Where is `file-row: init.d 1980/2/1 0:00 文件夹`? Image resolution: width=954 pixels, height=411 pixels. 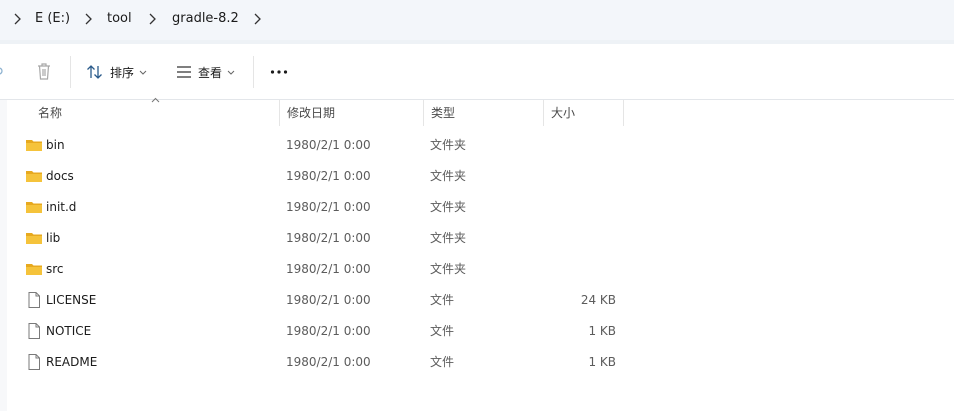
file-row: init.d 1980/2/1 0:00 文件夹 is located at coordinates (478, 207).